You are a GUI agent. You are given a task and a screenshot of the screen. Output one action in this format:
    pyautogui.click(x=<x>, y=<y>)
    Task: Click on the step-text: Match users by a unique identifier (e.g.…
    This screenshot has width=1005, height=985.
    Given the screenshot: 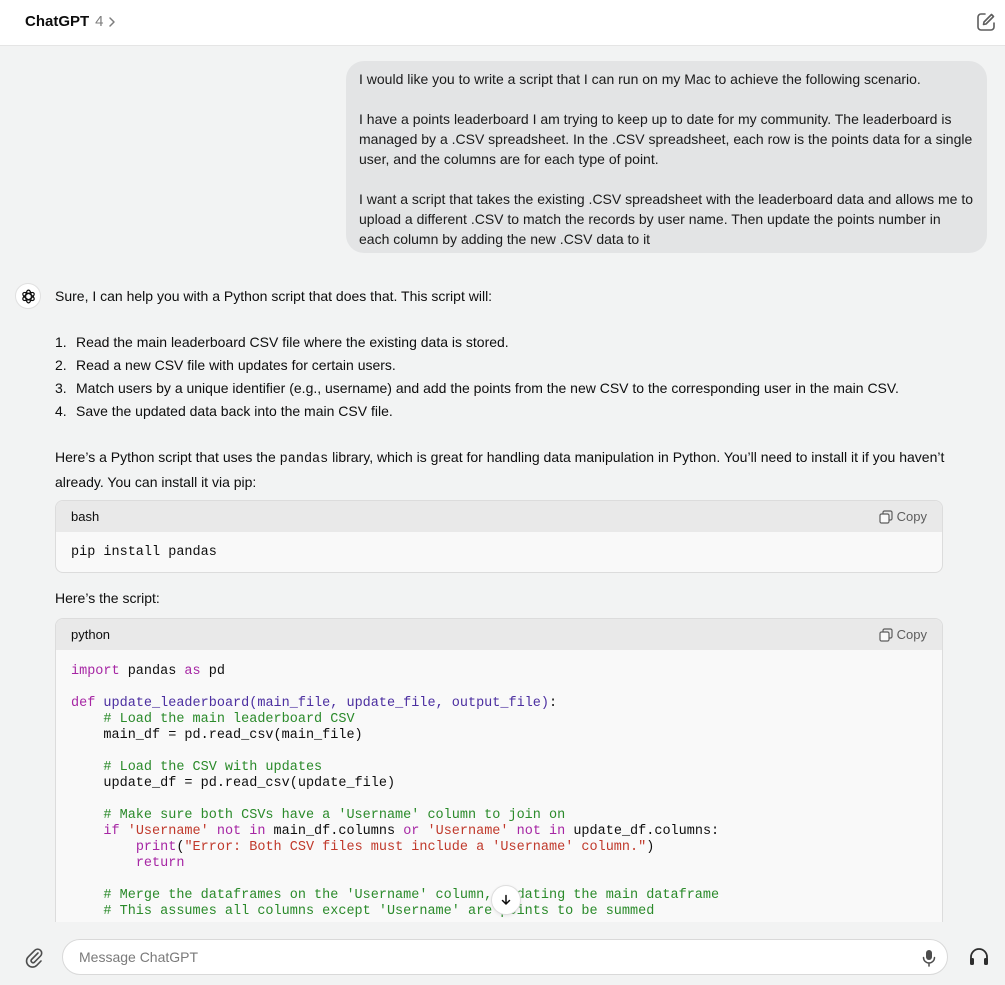 What is the action you would take?
    pyautogui.click(x=487, y=388)
    